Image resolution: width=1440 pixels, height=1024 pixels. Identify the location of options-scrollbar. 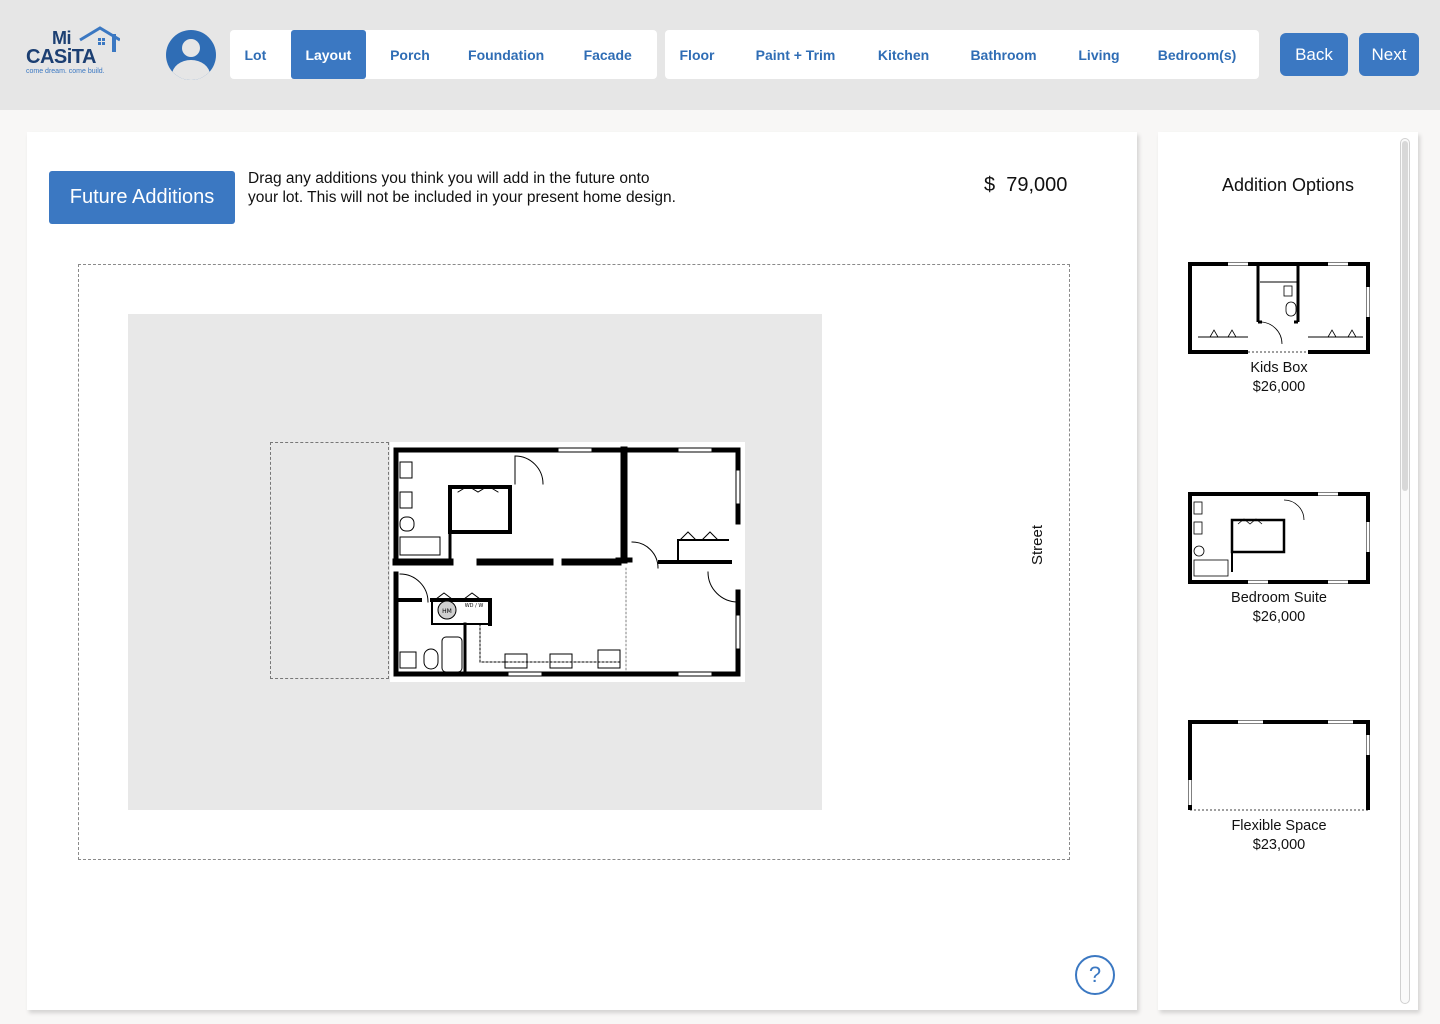
(1405, 571).